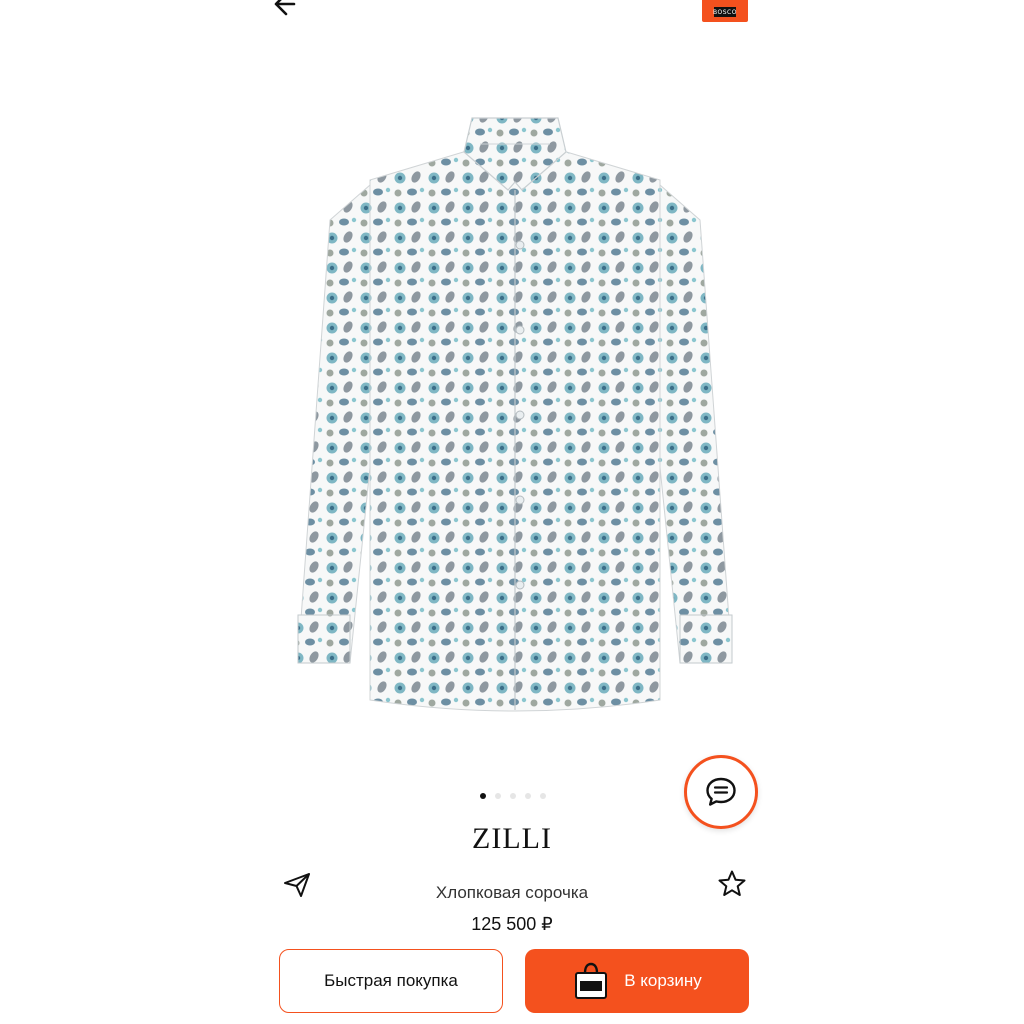 The image size is (1024, 1024). I want to click on add-to-cart-button: В корзину, so click(637, 981).